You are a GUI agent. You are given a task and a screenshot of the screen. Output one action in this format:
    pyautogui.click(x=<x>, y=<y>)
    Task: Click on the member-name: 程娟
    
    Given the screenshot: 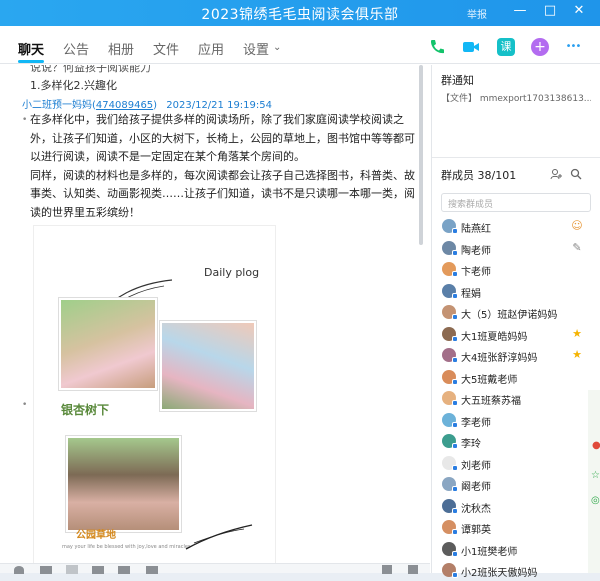 What is the action you would take?
    pyautogui.click(x=471, y=294)
    